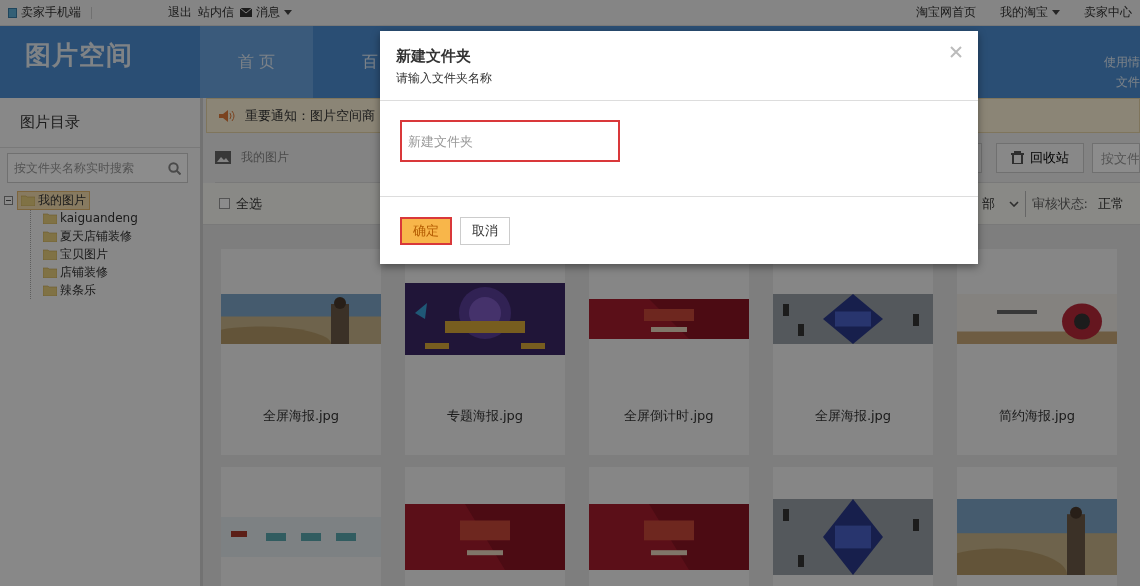  Describe the element at coordinates (180, 12) in the screenshot. I see `top-link: 退出` at that location.